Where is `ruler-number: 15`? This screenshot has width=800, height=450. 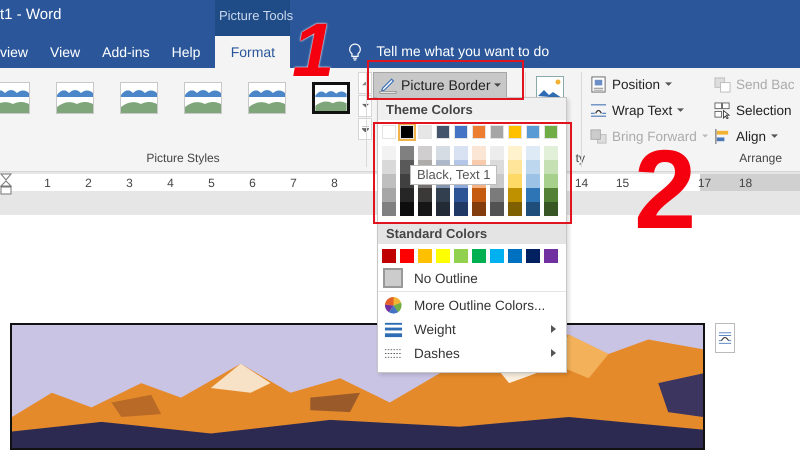
ruler-number: 15 is located at coordinates (622, 183).